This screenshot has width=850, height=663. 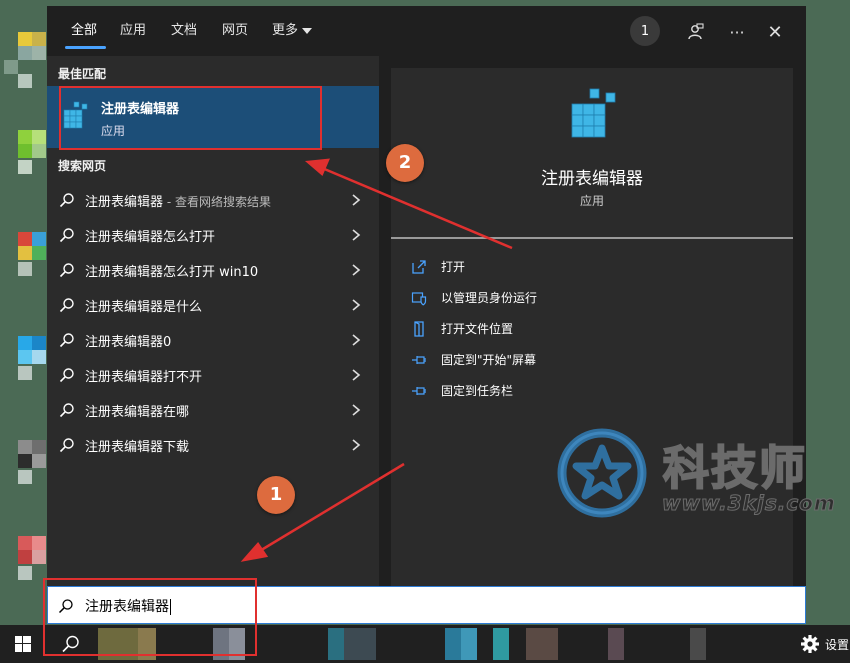 What do you see at coordinates (172, 272) in the screenshot?
I see `web-result-text: 注册表编辑器怎么打开 win10` at bounding box center [172, 272].